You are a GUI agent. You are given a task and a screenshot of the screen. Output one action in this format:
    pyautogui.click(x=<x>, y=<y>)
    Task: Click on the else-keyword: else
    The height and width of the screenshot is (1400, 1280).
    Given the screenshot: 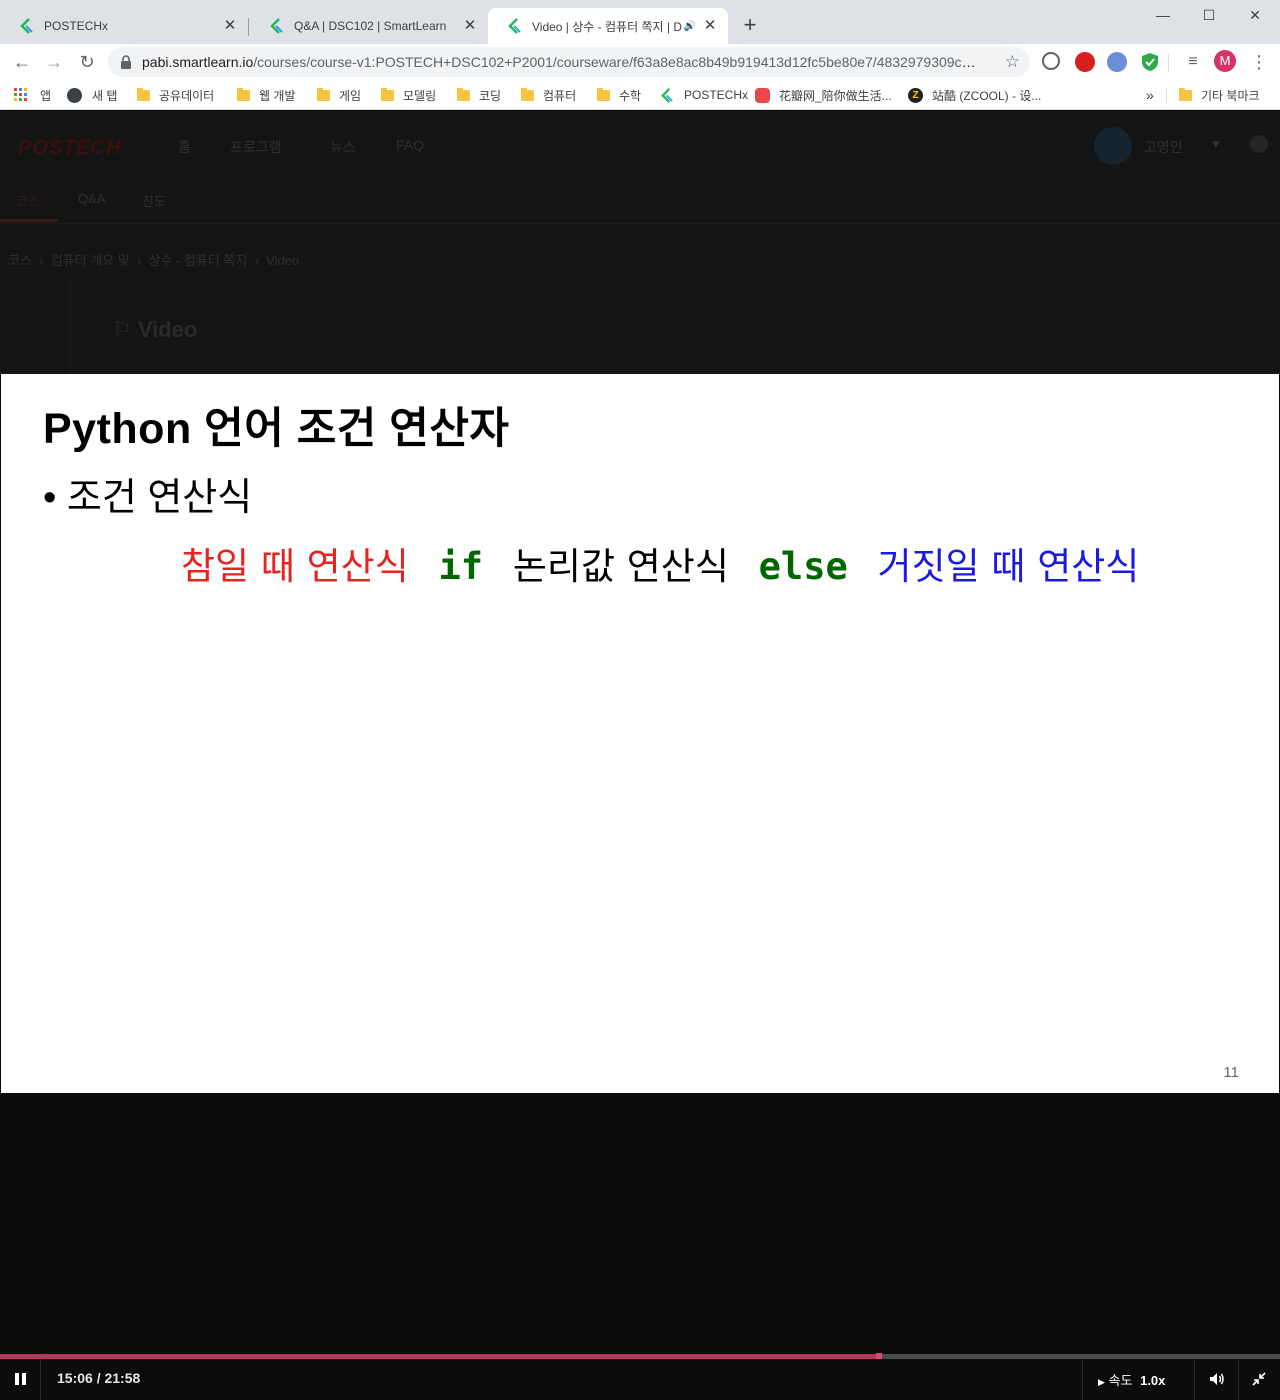 What is the action you would take?
    pyautogui.click(x=803, y=566)
    